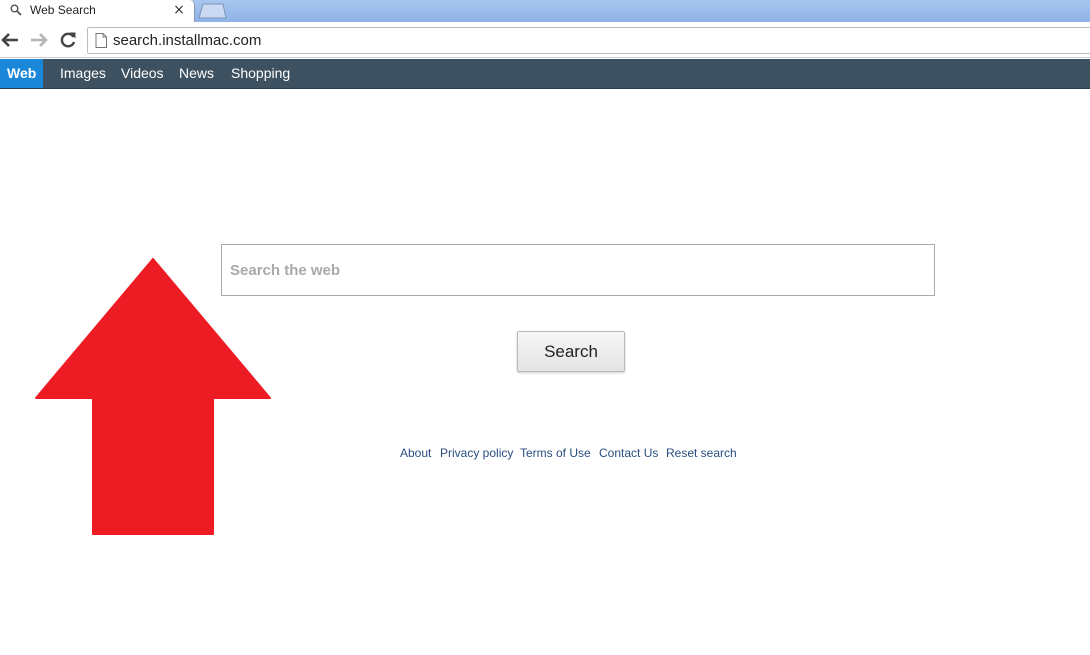 Image resolution: width=1090 pixels, height=655 pixels. What do you see at coordinates (628, 453) in the screenshot?
I see `footer-link-contact-us: Contact Us` at bounding box center [628, 453].